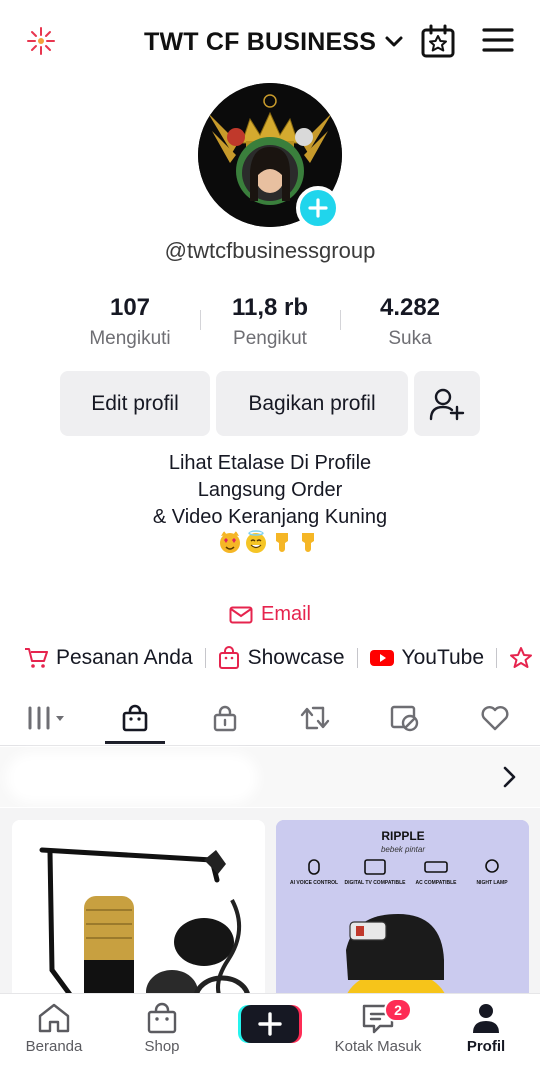 Image resolution: width=540 pixels, height=1066 pixels. I want to click on tab-videos, so click(45, 718).